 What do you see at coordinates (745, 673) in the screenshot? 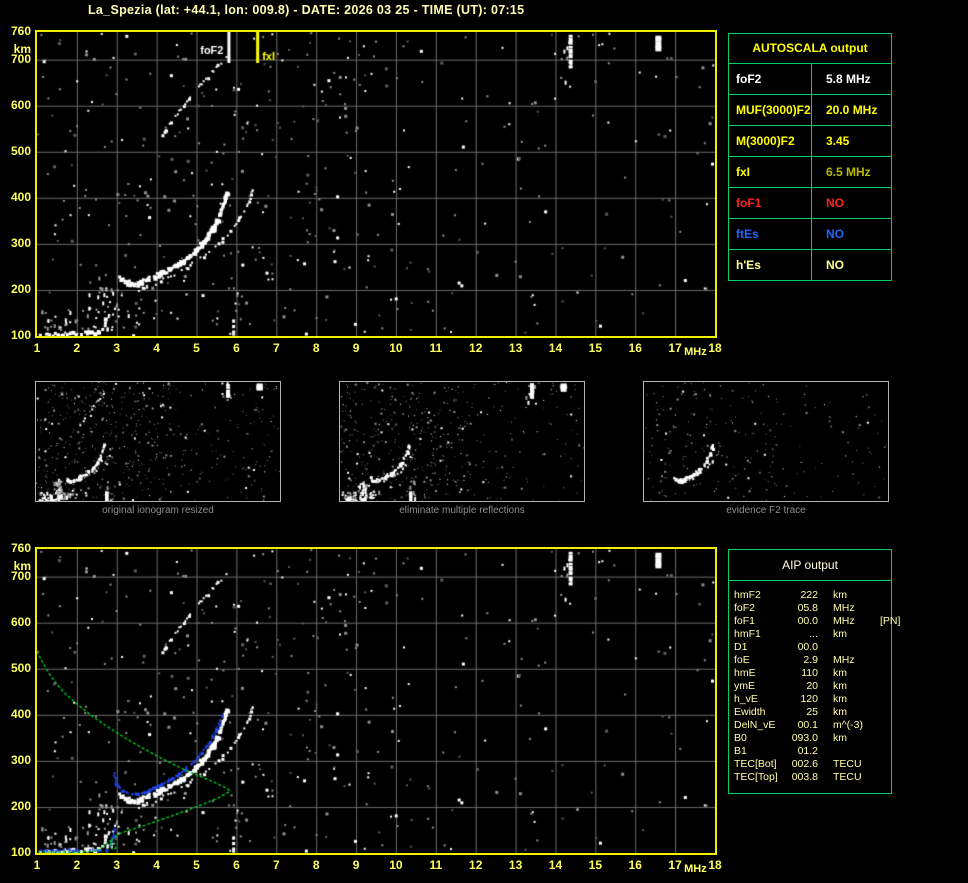
I see `aip-name: hmE` at bounding box center [745, 673].